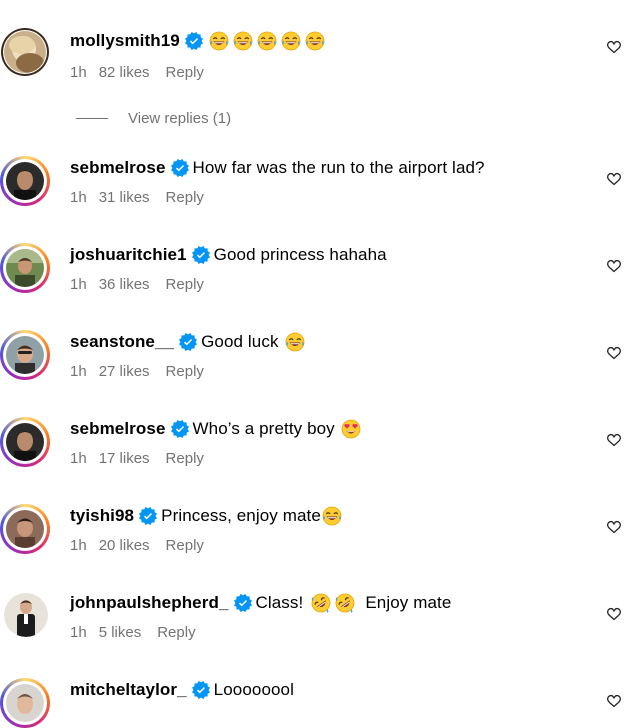  I want to click on comment-username: joshuaritchie1, so click(128, 255).